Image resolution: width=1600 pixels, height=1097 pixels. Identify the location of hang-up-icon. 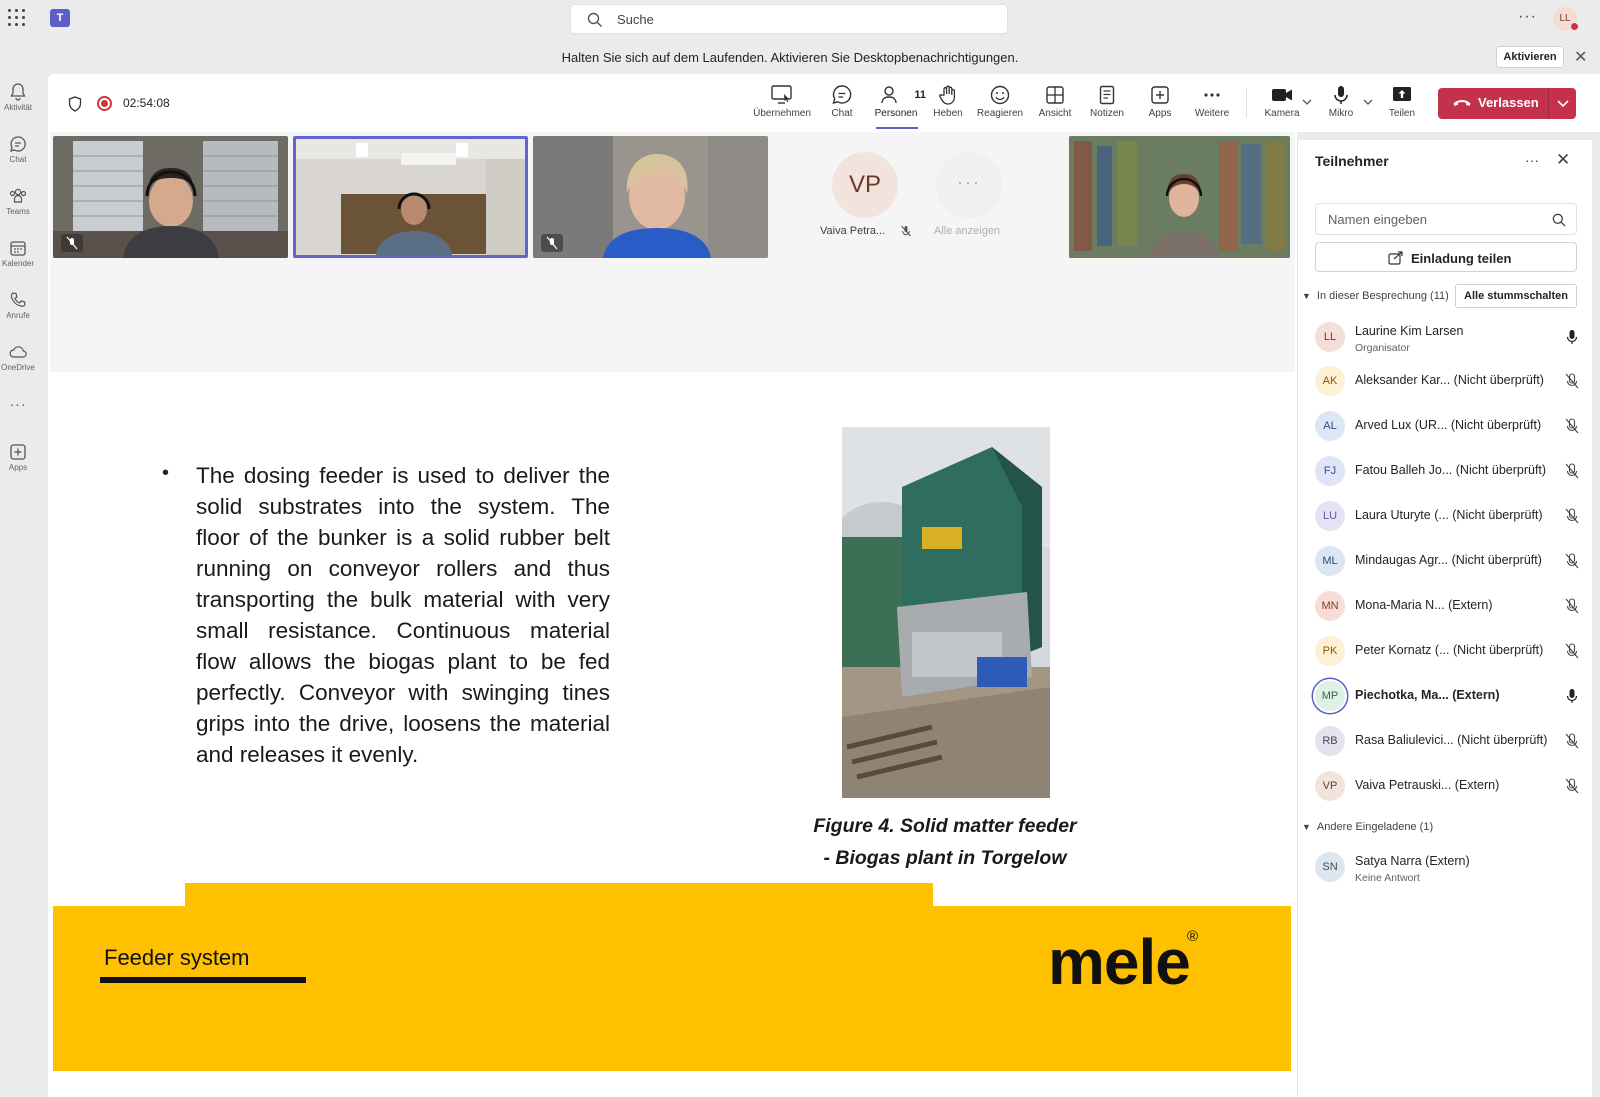
(1462, 103).